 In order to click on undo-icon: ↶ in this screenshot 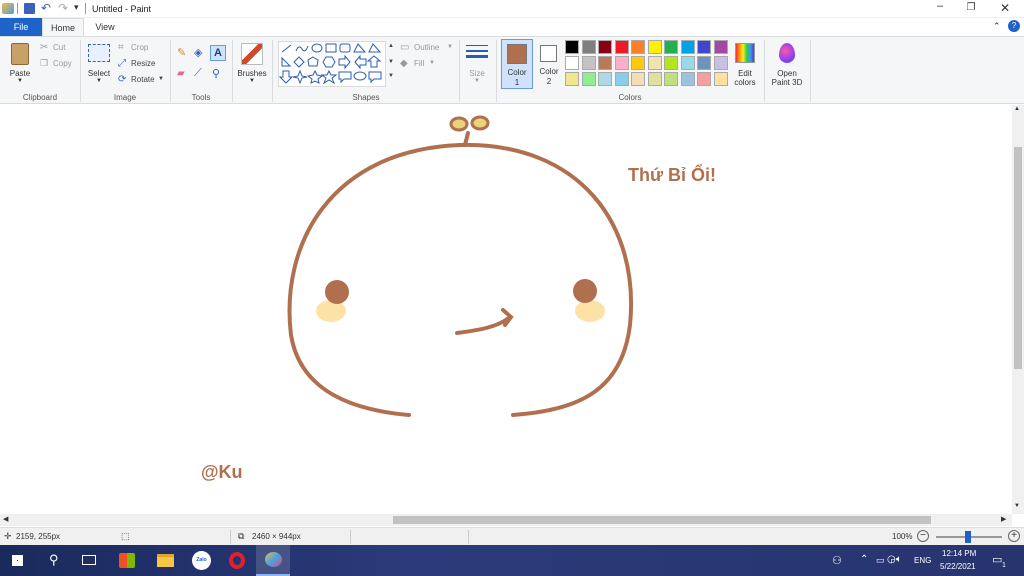, I will do `click(46, 8)`.